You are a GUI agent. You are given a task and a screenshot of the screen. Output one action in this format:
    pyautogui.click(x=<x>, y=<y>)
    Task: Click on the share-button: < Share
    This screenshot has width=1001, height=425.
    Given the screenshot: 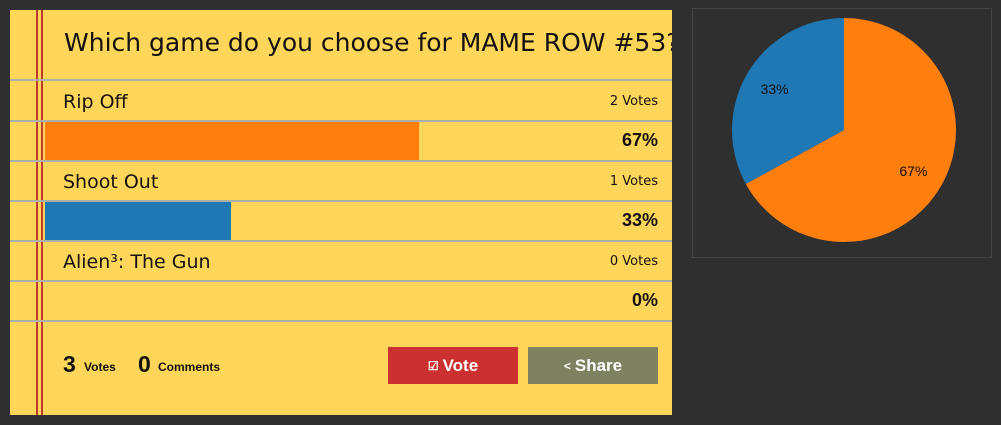 What is the action you would take?
    pyautogui.click(x=593, y=365)
    